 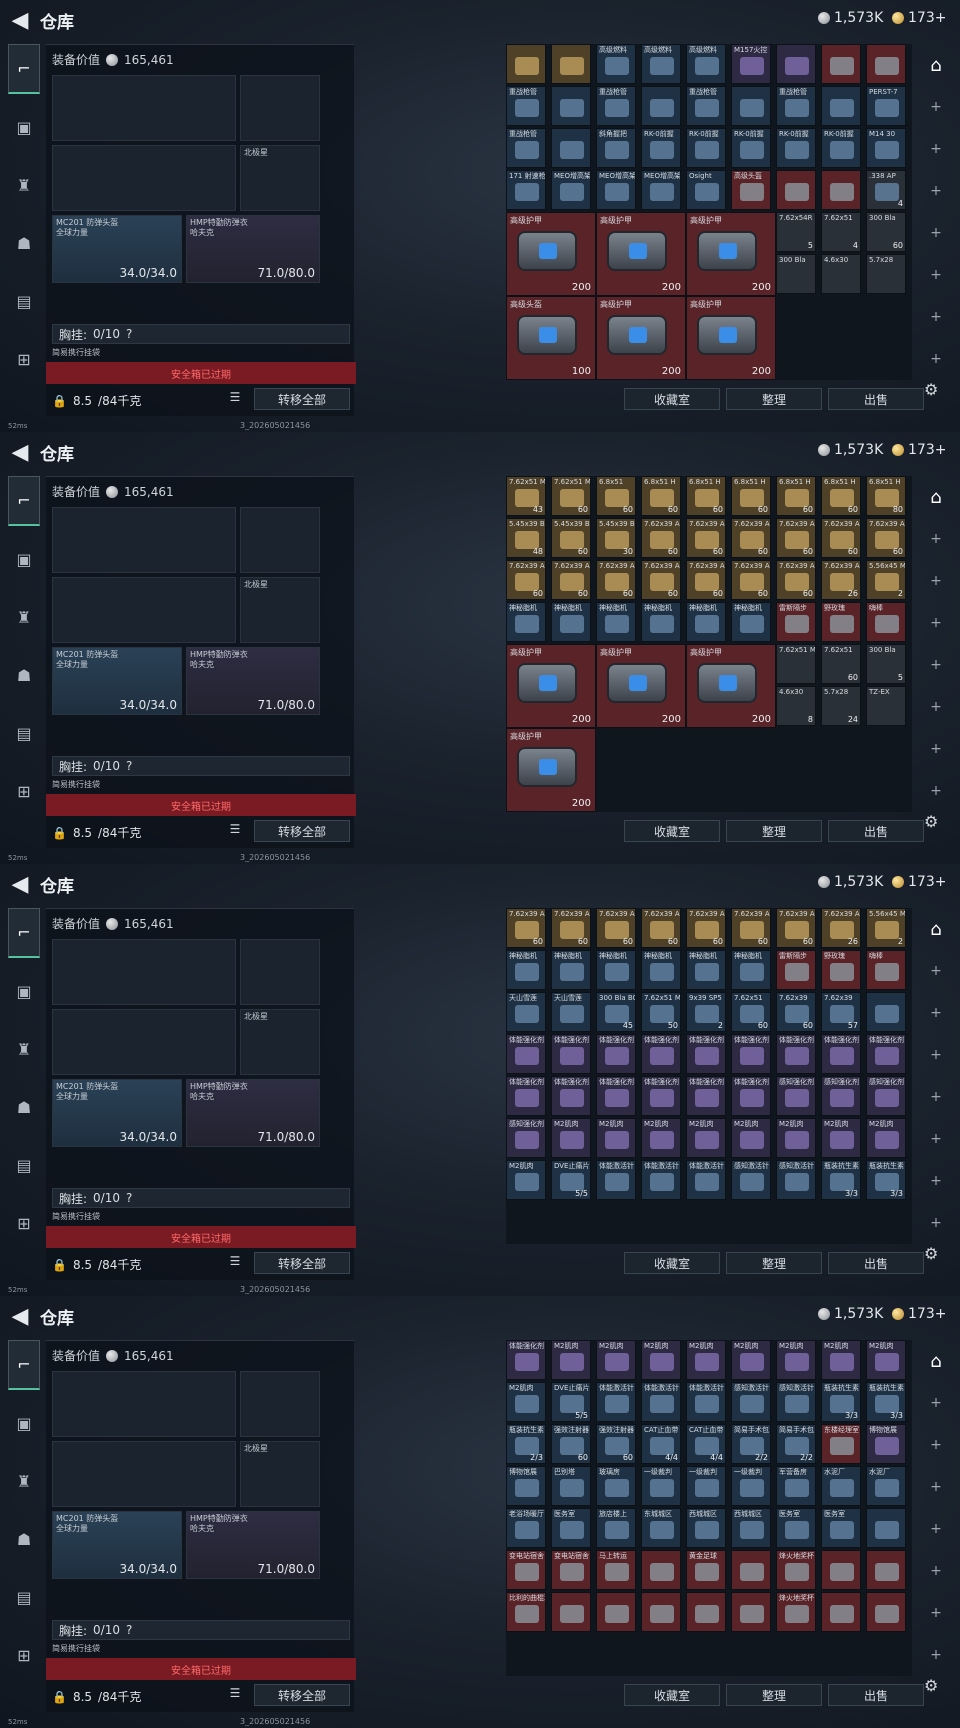 What do you see at coordinates (796, 1012) in the screenshot?
I see `stash-item: 7.62x39 60` at bounding box center [796, 1012].